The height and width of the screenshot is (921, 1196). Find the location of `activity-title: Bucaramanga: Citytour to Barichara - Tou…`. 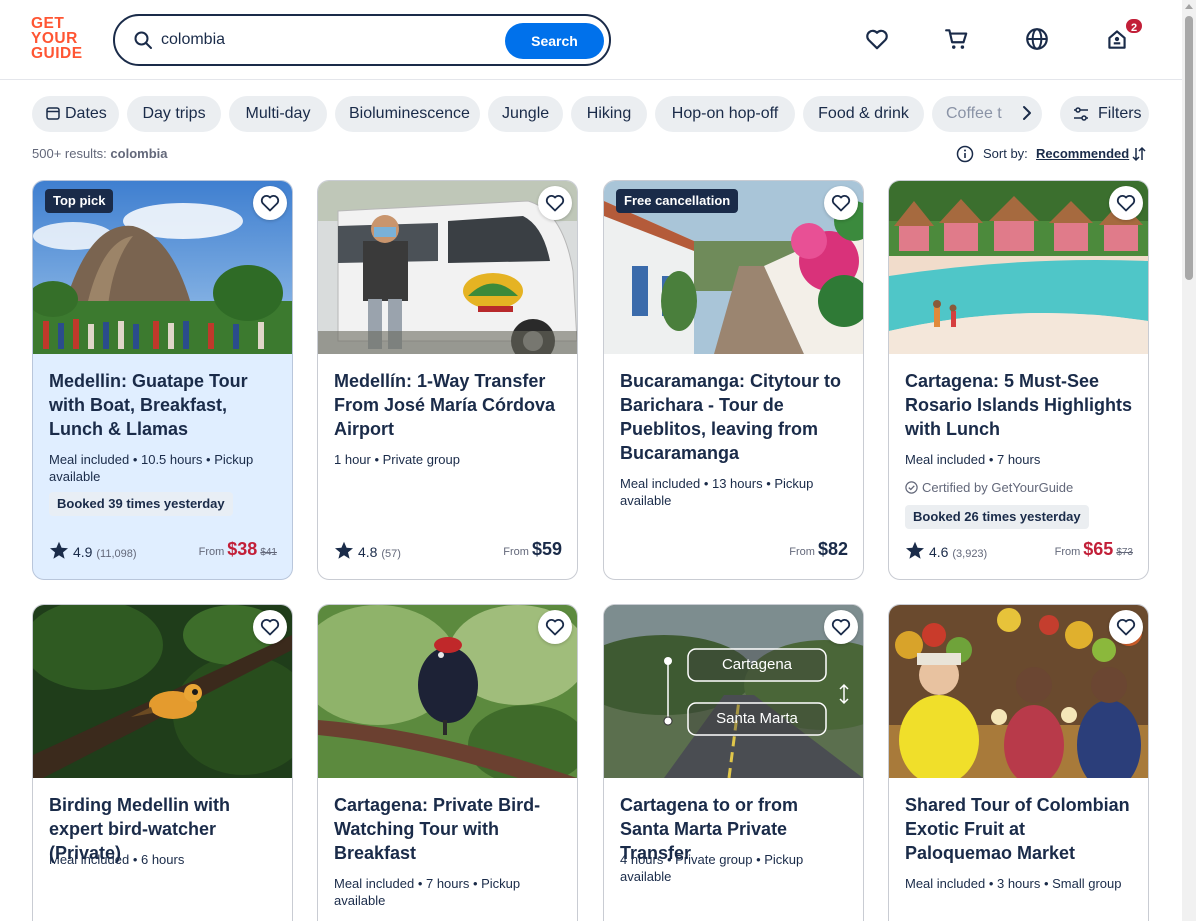

activity-title: Bucaramanga: Citytour to Barichara - Tou… is located at coordinates (736, 417).